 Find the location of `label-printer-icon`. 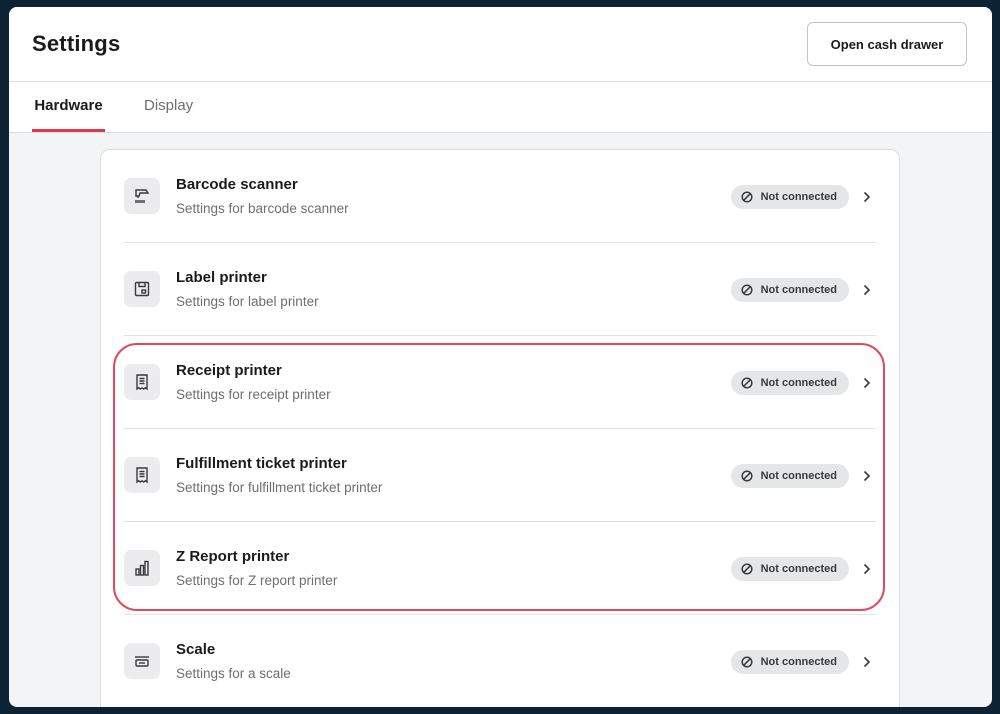

label-printer-icon is located at coordinates (142, 289).